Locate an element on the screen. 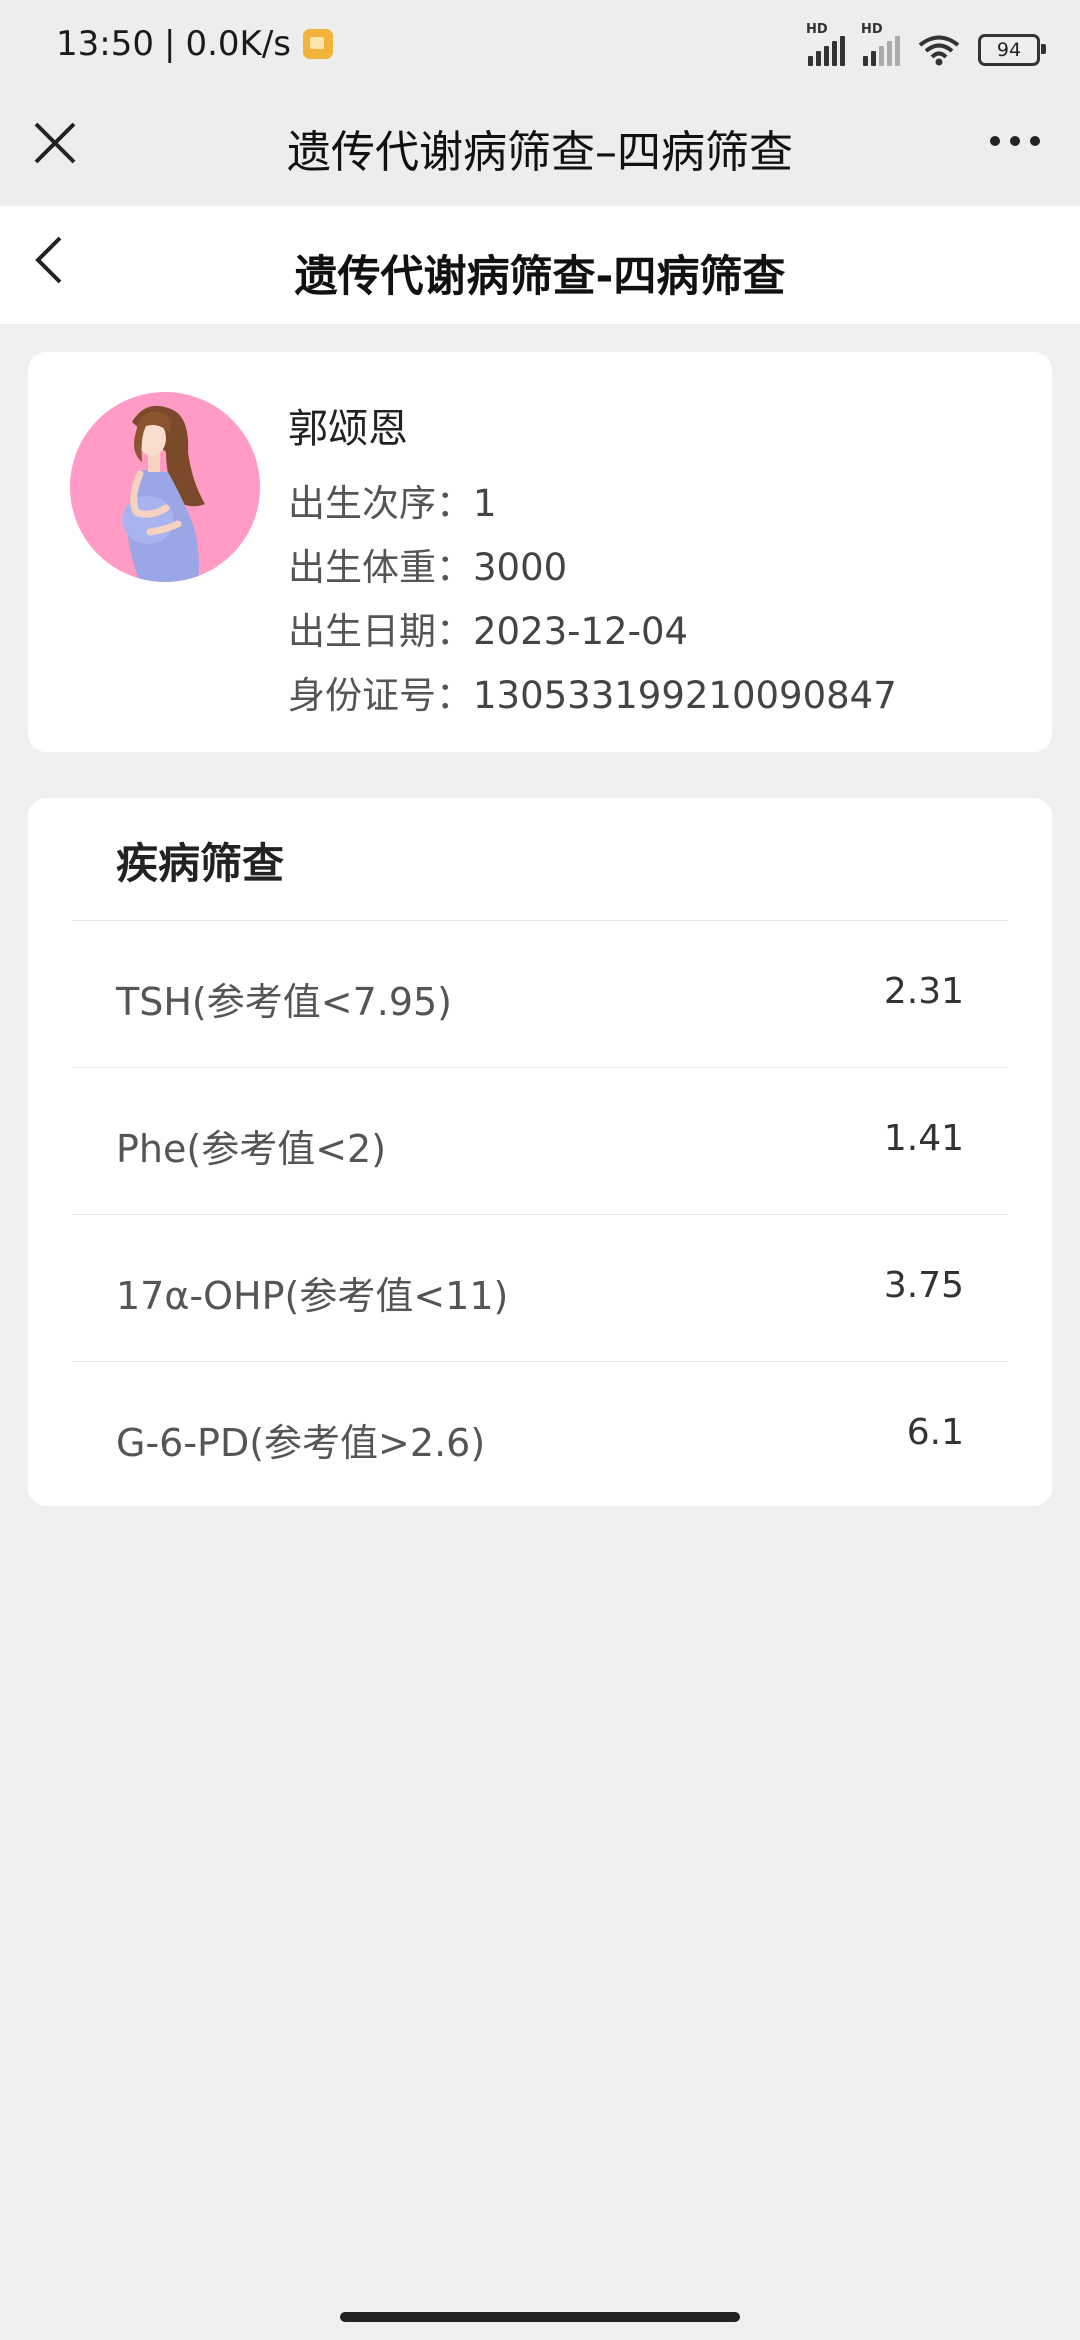 Image resolution: width=1080 pixels, height=2340 pixels. screening-title: 疾病筛查 is located at coordinates (200, 863).